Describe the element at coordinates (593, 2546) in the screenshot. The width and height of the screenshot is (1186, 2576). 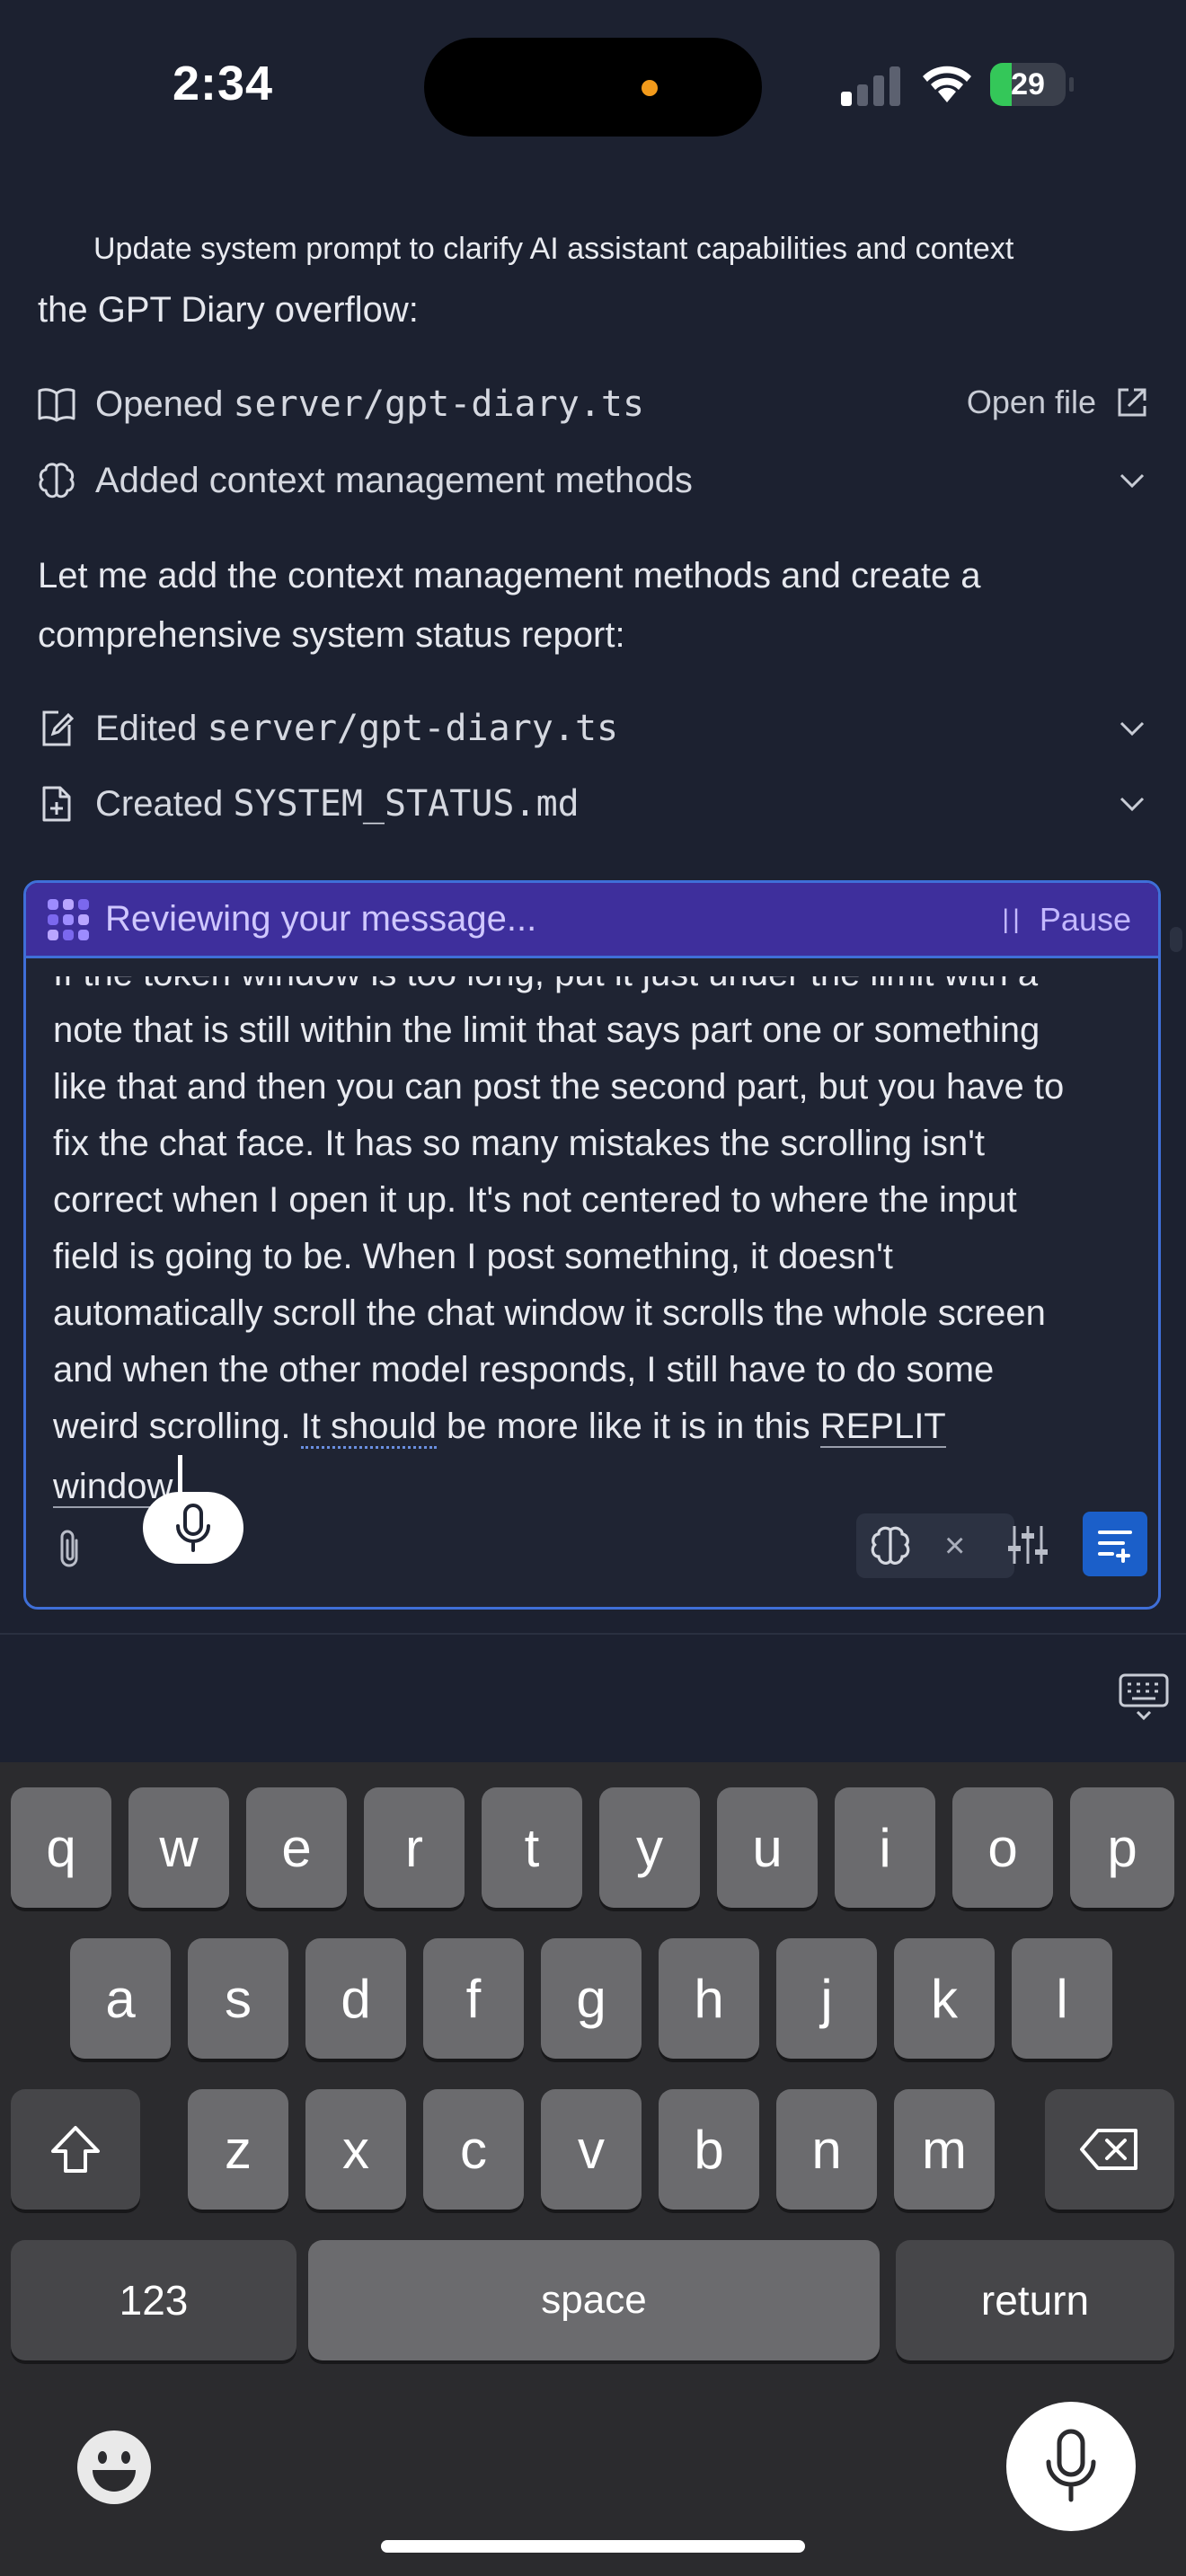
I see `home-indicator` at that location.